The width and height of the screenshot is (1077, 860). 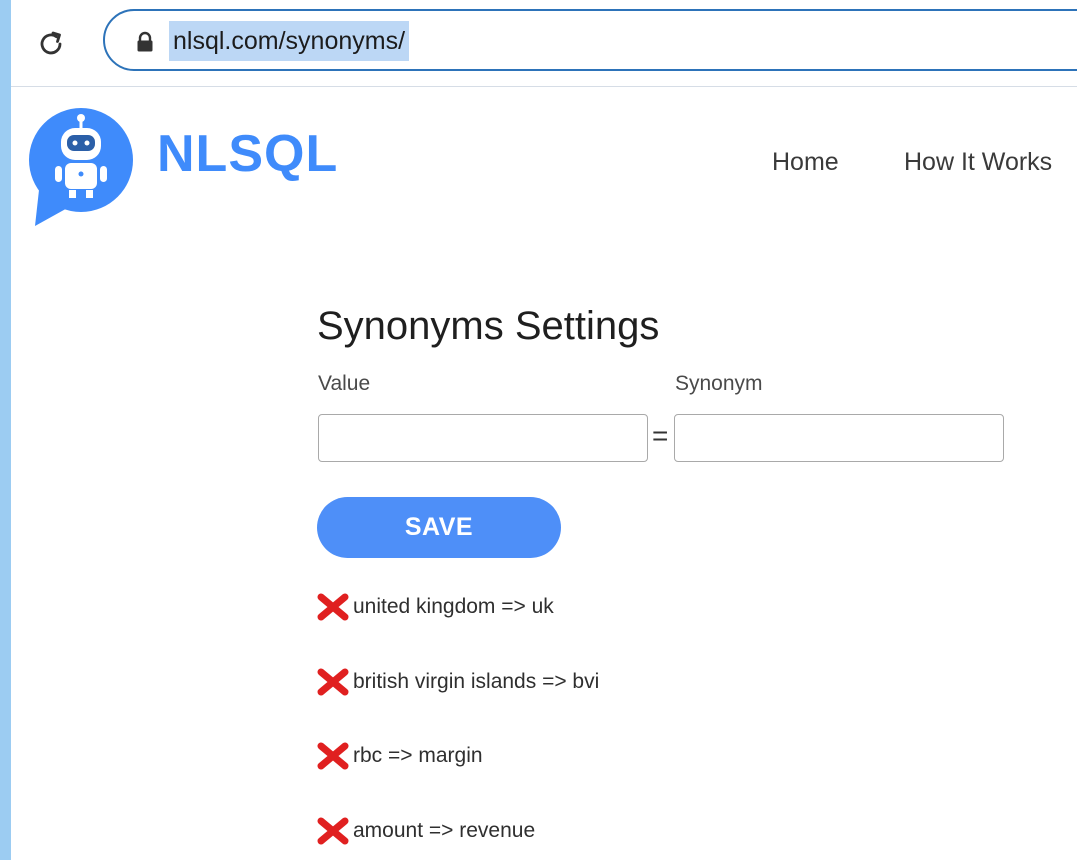 I want to click on browser-toolbar: nlsql.com/synonyms/, so click(x=544, y=43).